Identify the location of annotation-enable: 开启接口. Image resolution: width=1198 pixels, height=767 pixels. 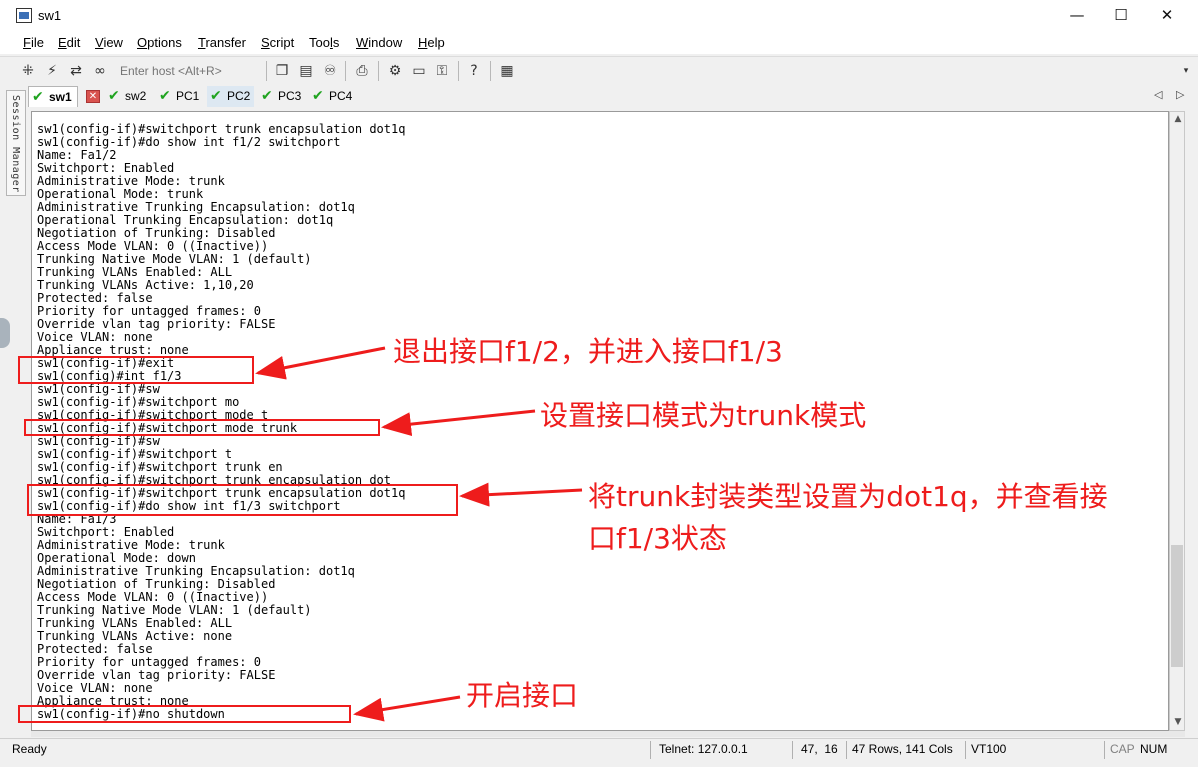
(522, 695).